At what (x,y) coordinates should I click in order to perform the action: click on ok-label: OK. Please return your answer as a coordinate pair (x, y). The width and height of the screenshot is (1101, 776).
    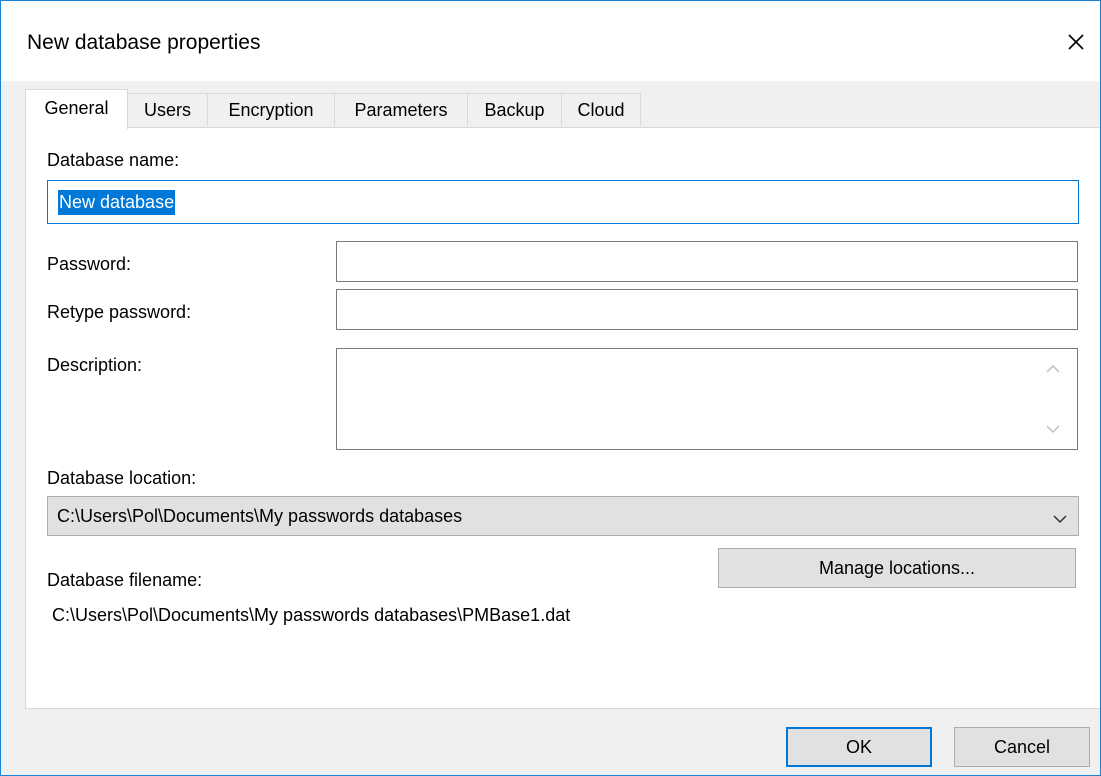
    Looking at the image, I should click on (858, 747).